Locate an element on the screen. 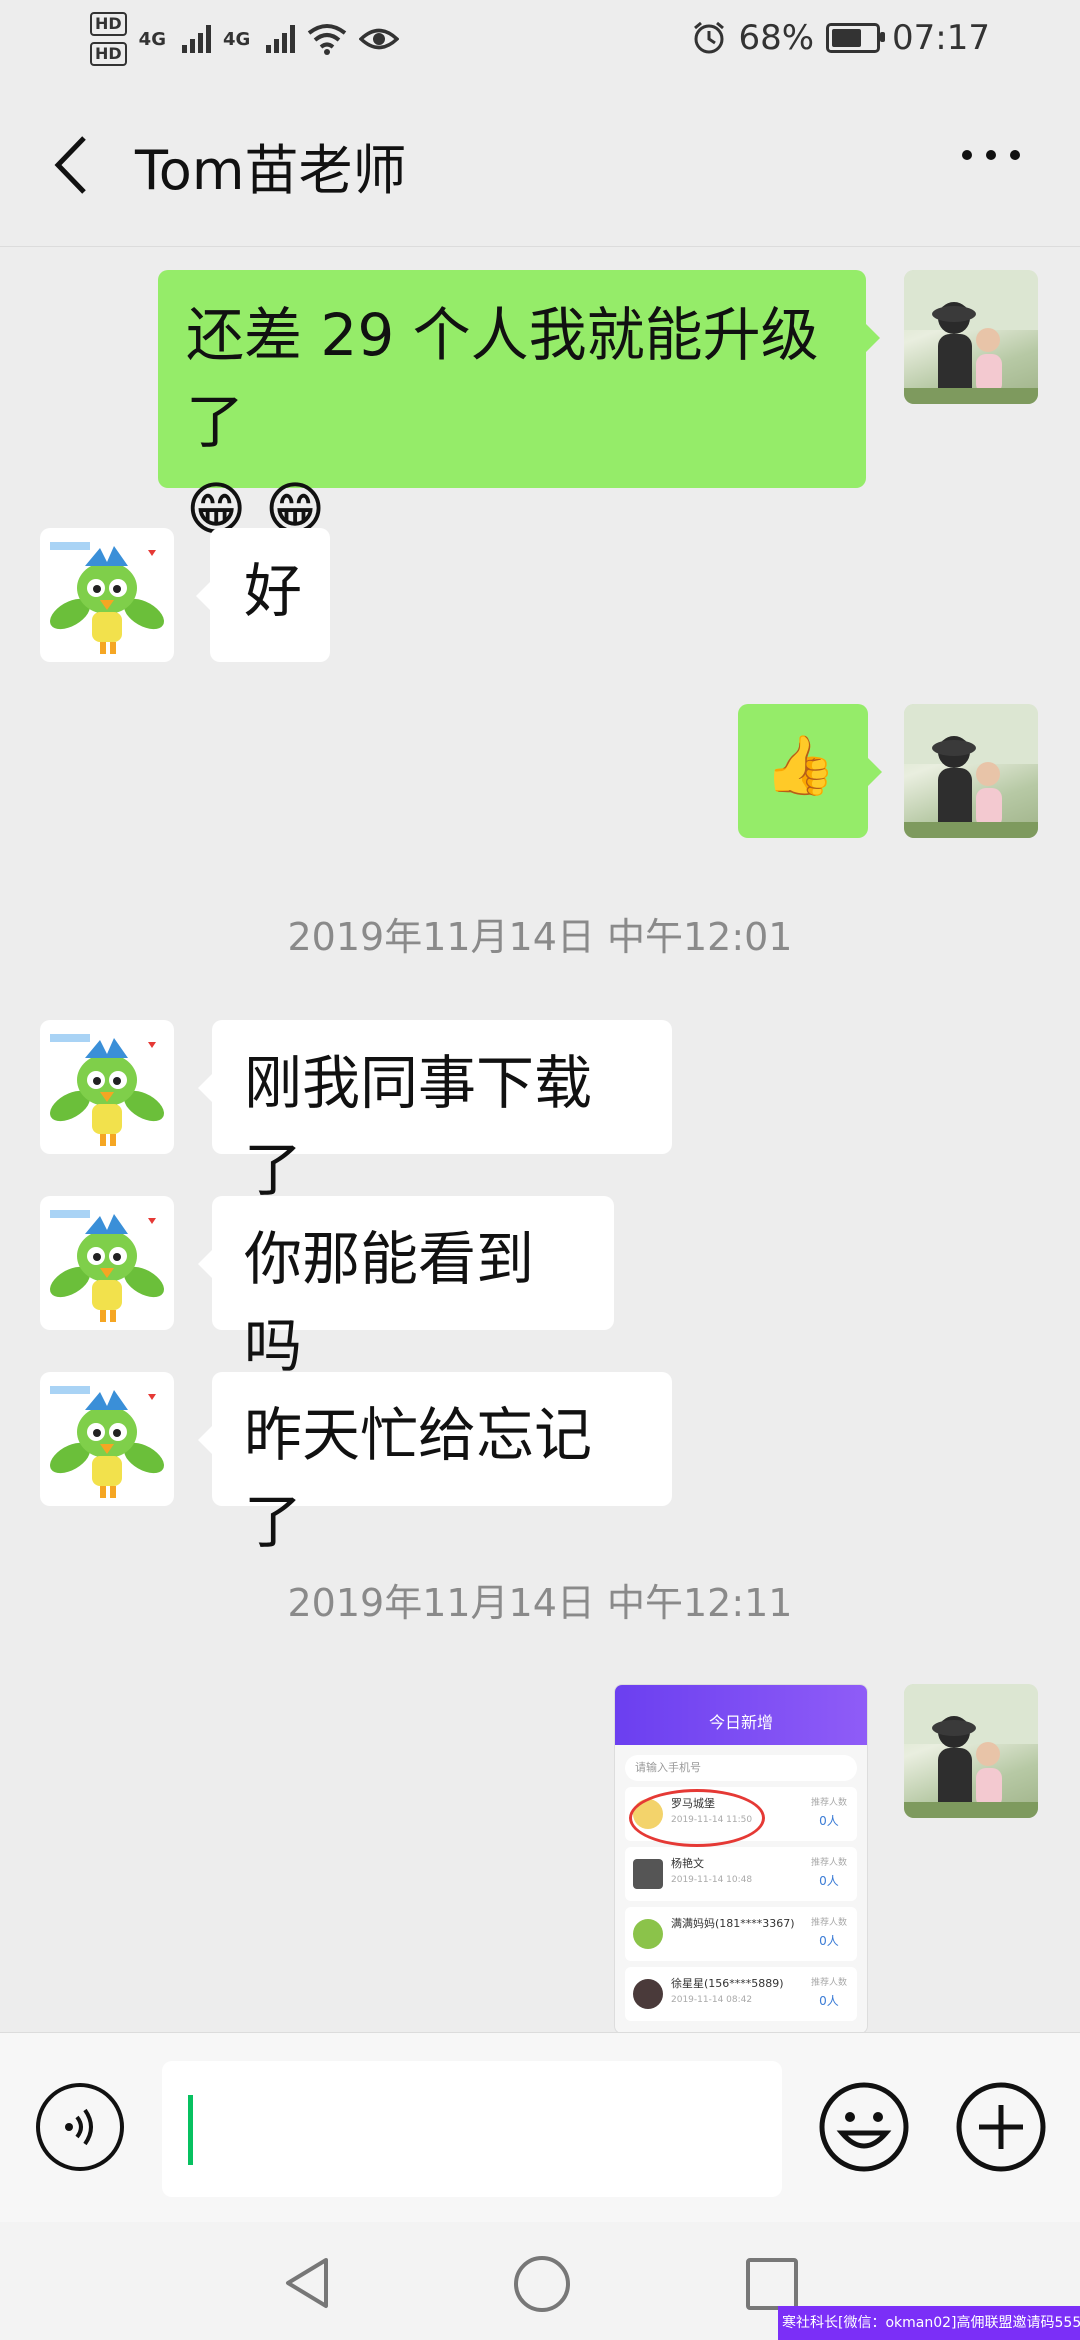  hd-badge-2: HD is located at coordinates (108, 54).